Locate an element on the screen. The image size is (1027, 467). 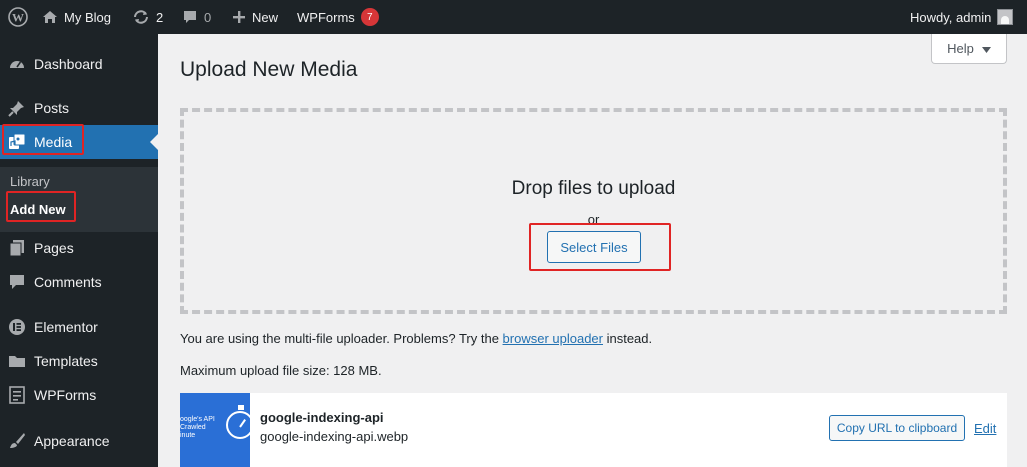
howdy-text: Howdy, admin is located at coordinates (951, 17).